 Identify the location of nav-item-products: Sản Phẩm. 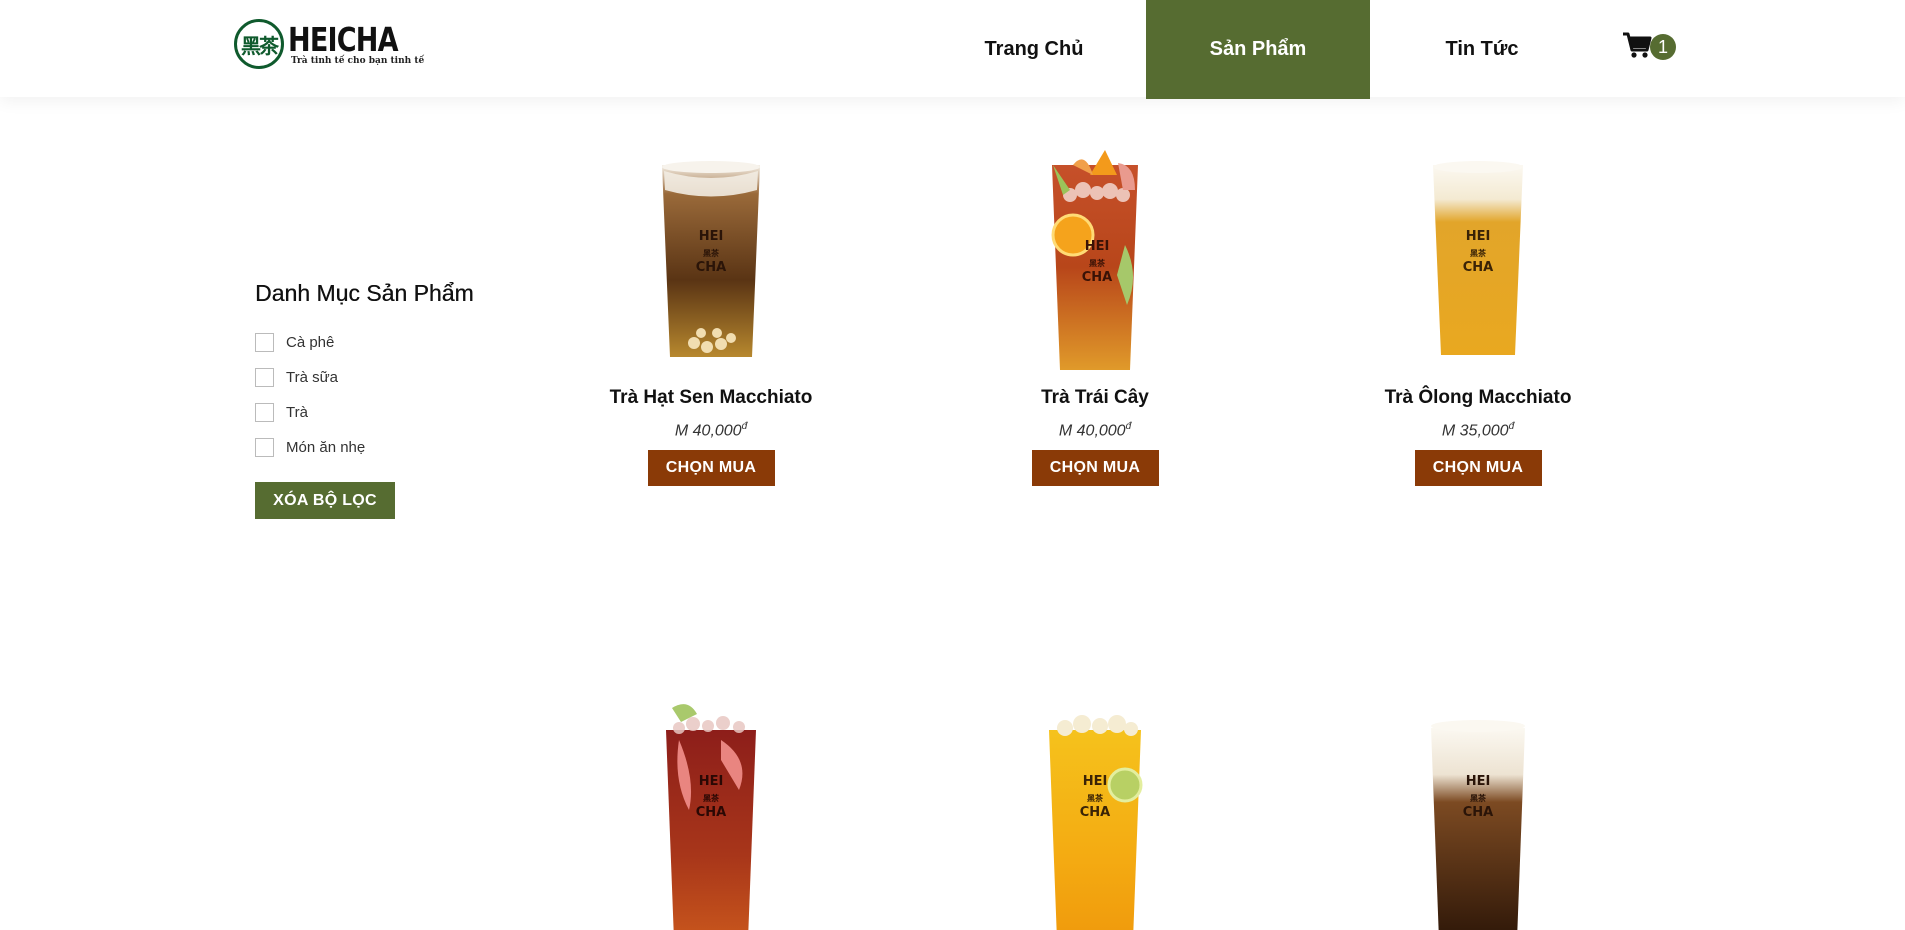
(1258, 49).